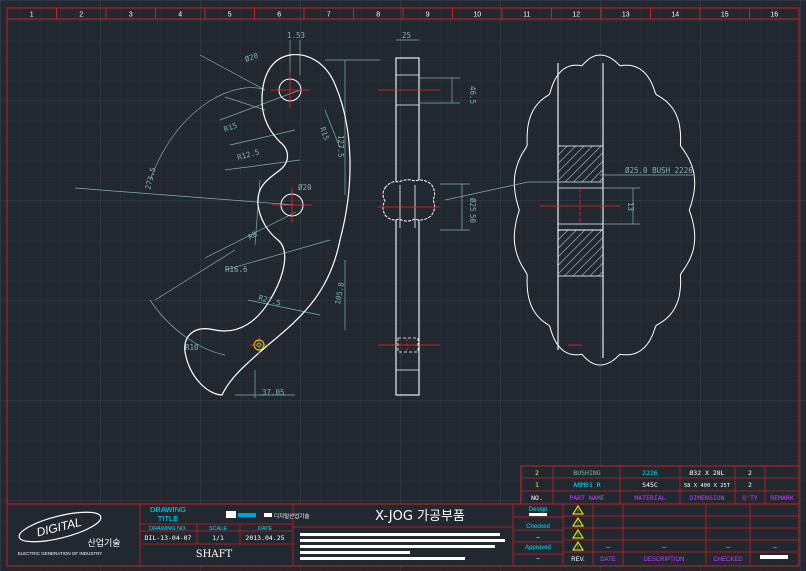 The width and height of the screenshot is (806, 571). Describe the element at coordinates (586, 473) in the screenshot. I see `row2-name: BUSHING` at that location.